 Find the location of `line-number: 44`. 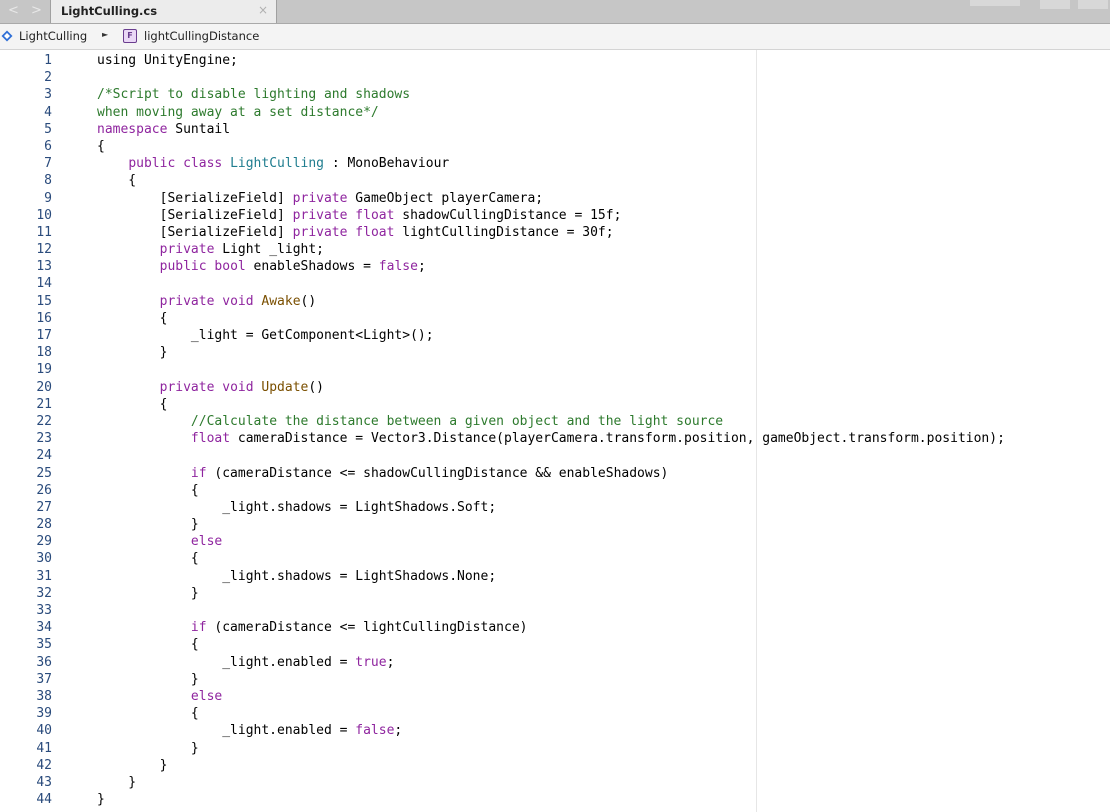

line-number: 44 is located at coordinates (44, 800).